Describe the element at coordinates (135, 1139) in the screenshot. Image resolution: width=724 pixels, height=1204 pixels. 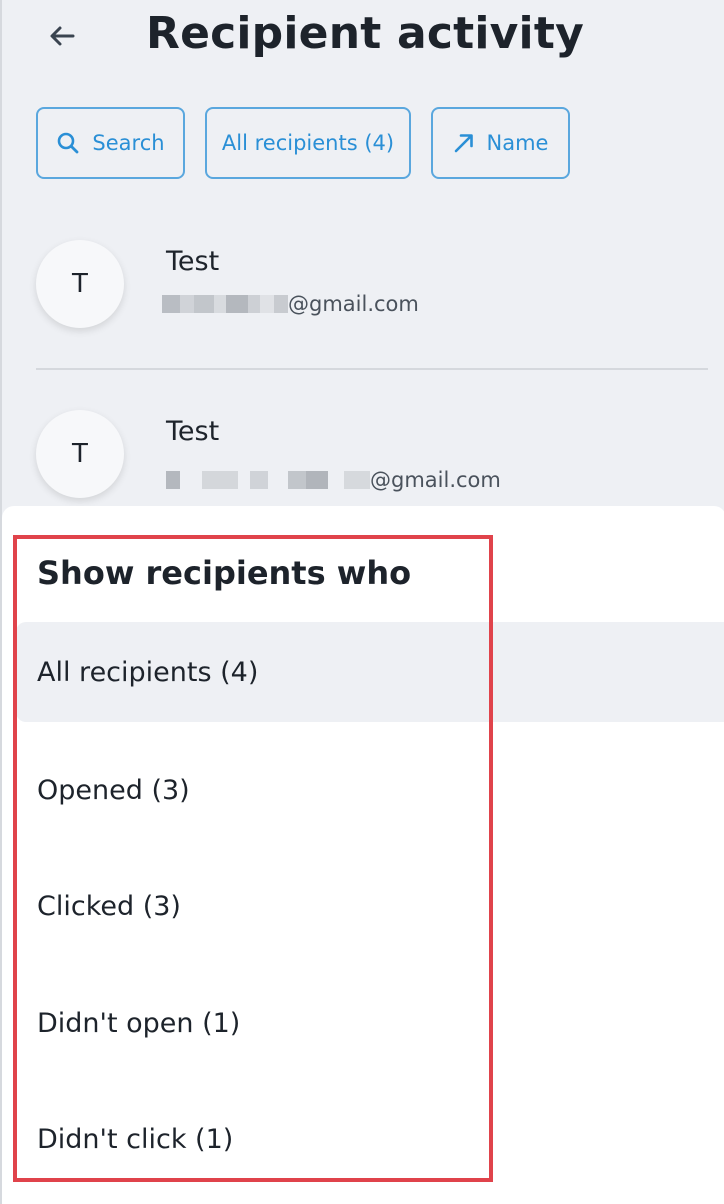
I see `filter-option-label: Didn't click (1)` at that location.